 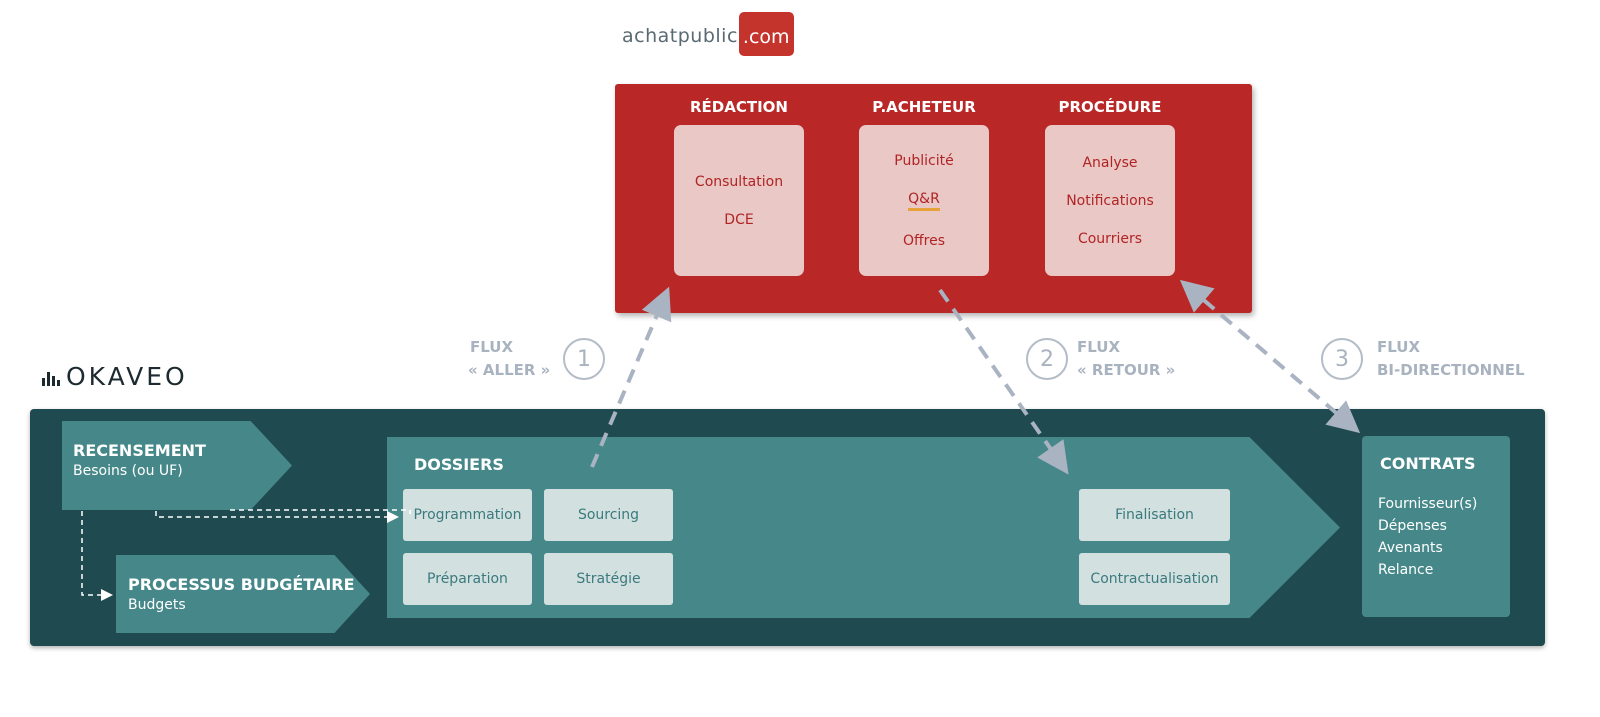 I want to click on procedure-box: Analyse Notifications Courriers, so click(x=1110, y=200).